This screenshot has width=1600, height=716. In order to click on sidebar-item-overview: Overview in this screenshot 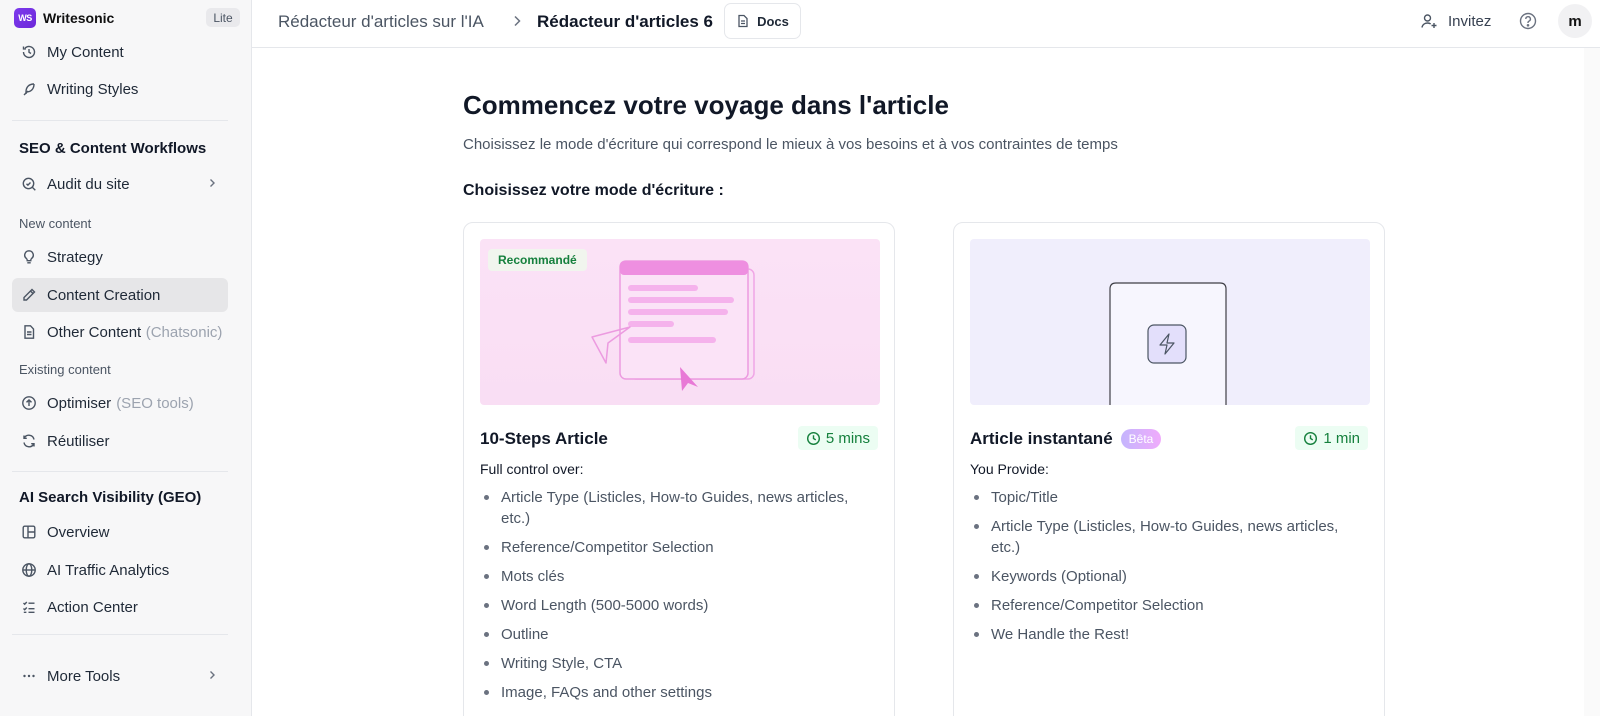, I will do `click(120, 532)`.